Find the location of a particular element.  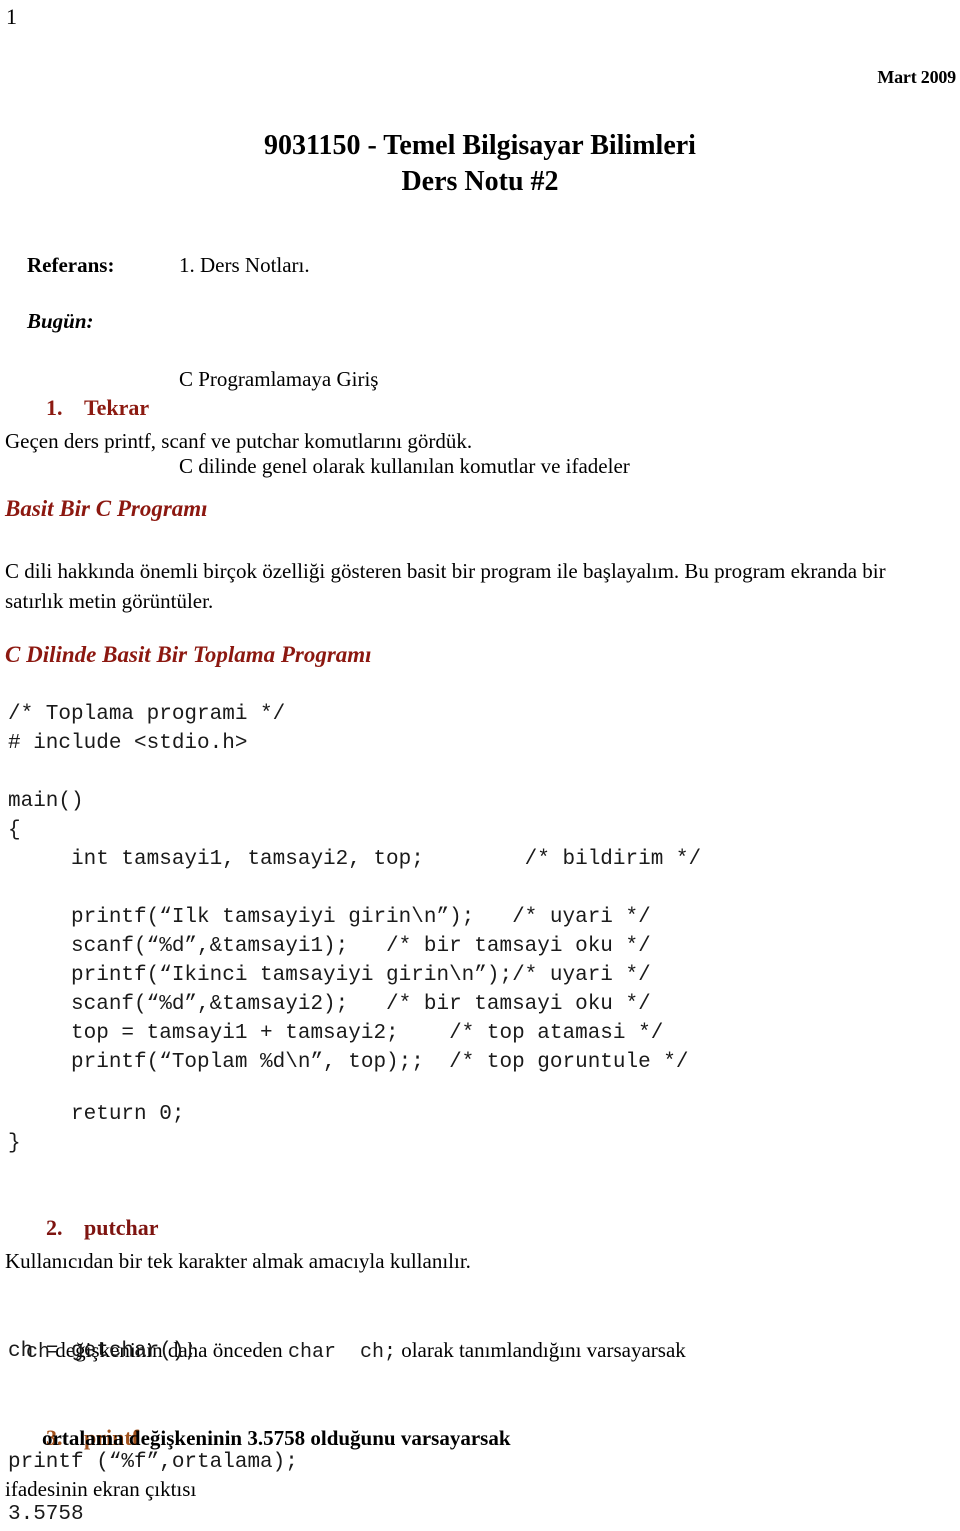

code-output-value: 3.5758 is located at coordinates (46, 1514).